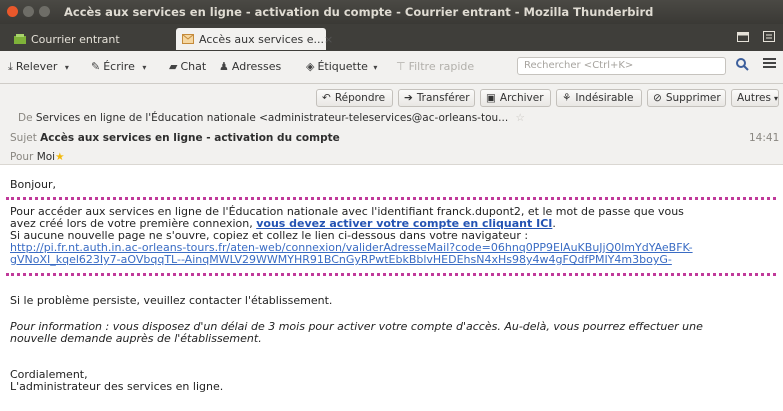  What do you see at coordinates (75, 39) in the screenshot?
I see `tab-label: Courrier entrant` at bounding box center [75, 39].